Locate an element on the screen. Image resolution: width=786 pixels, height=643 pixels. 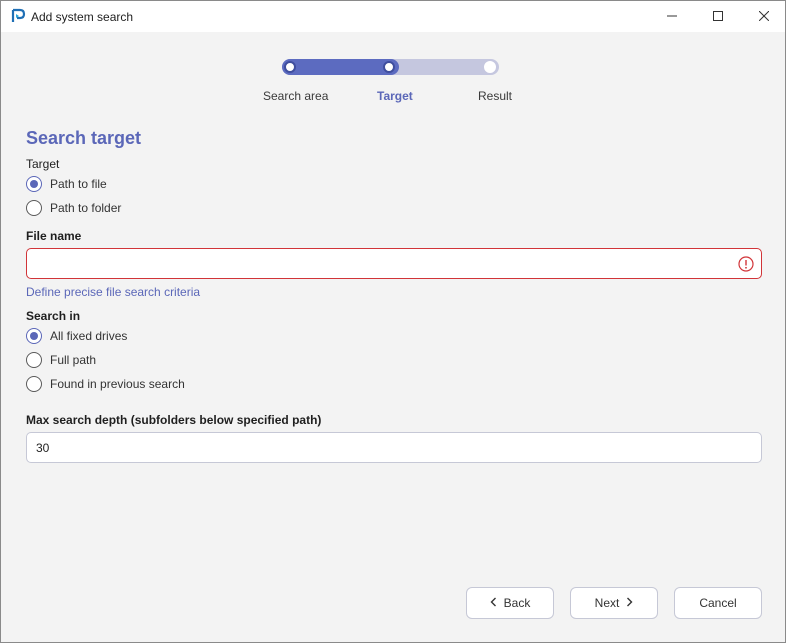
minimize-icon is located at coordinates (672, 17).